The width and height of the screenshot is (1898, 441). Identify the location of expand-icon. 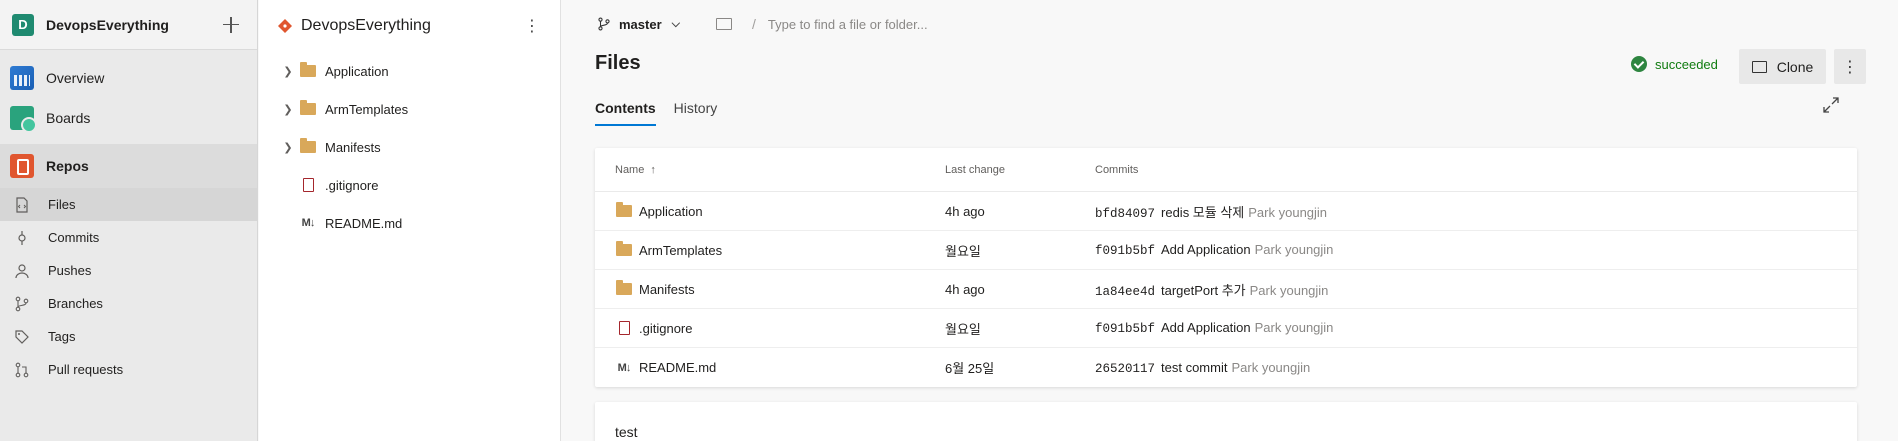
(1831, 105).